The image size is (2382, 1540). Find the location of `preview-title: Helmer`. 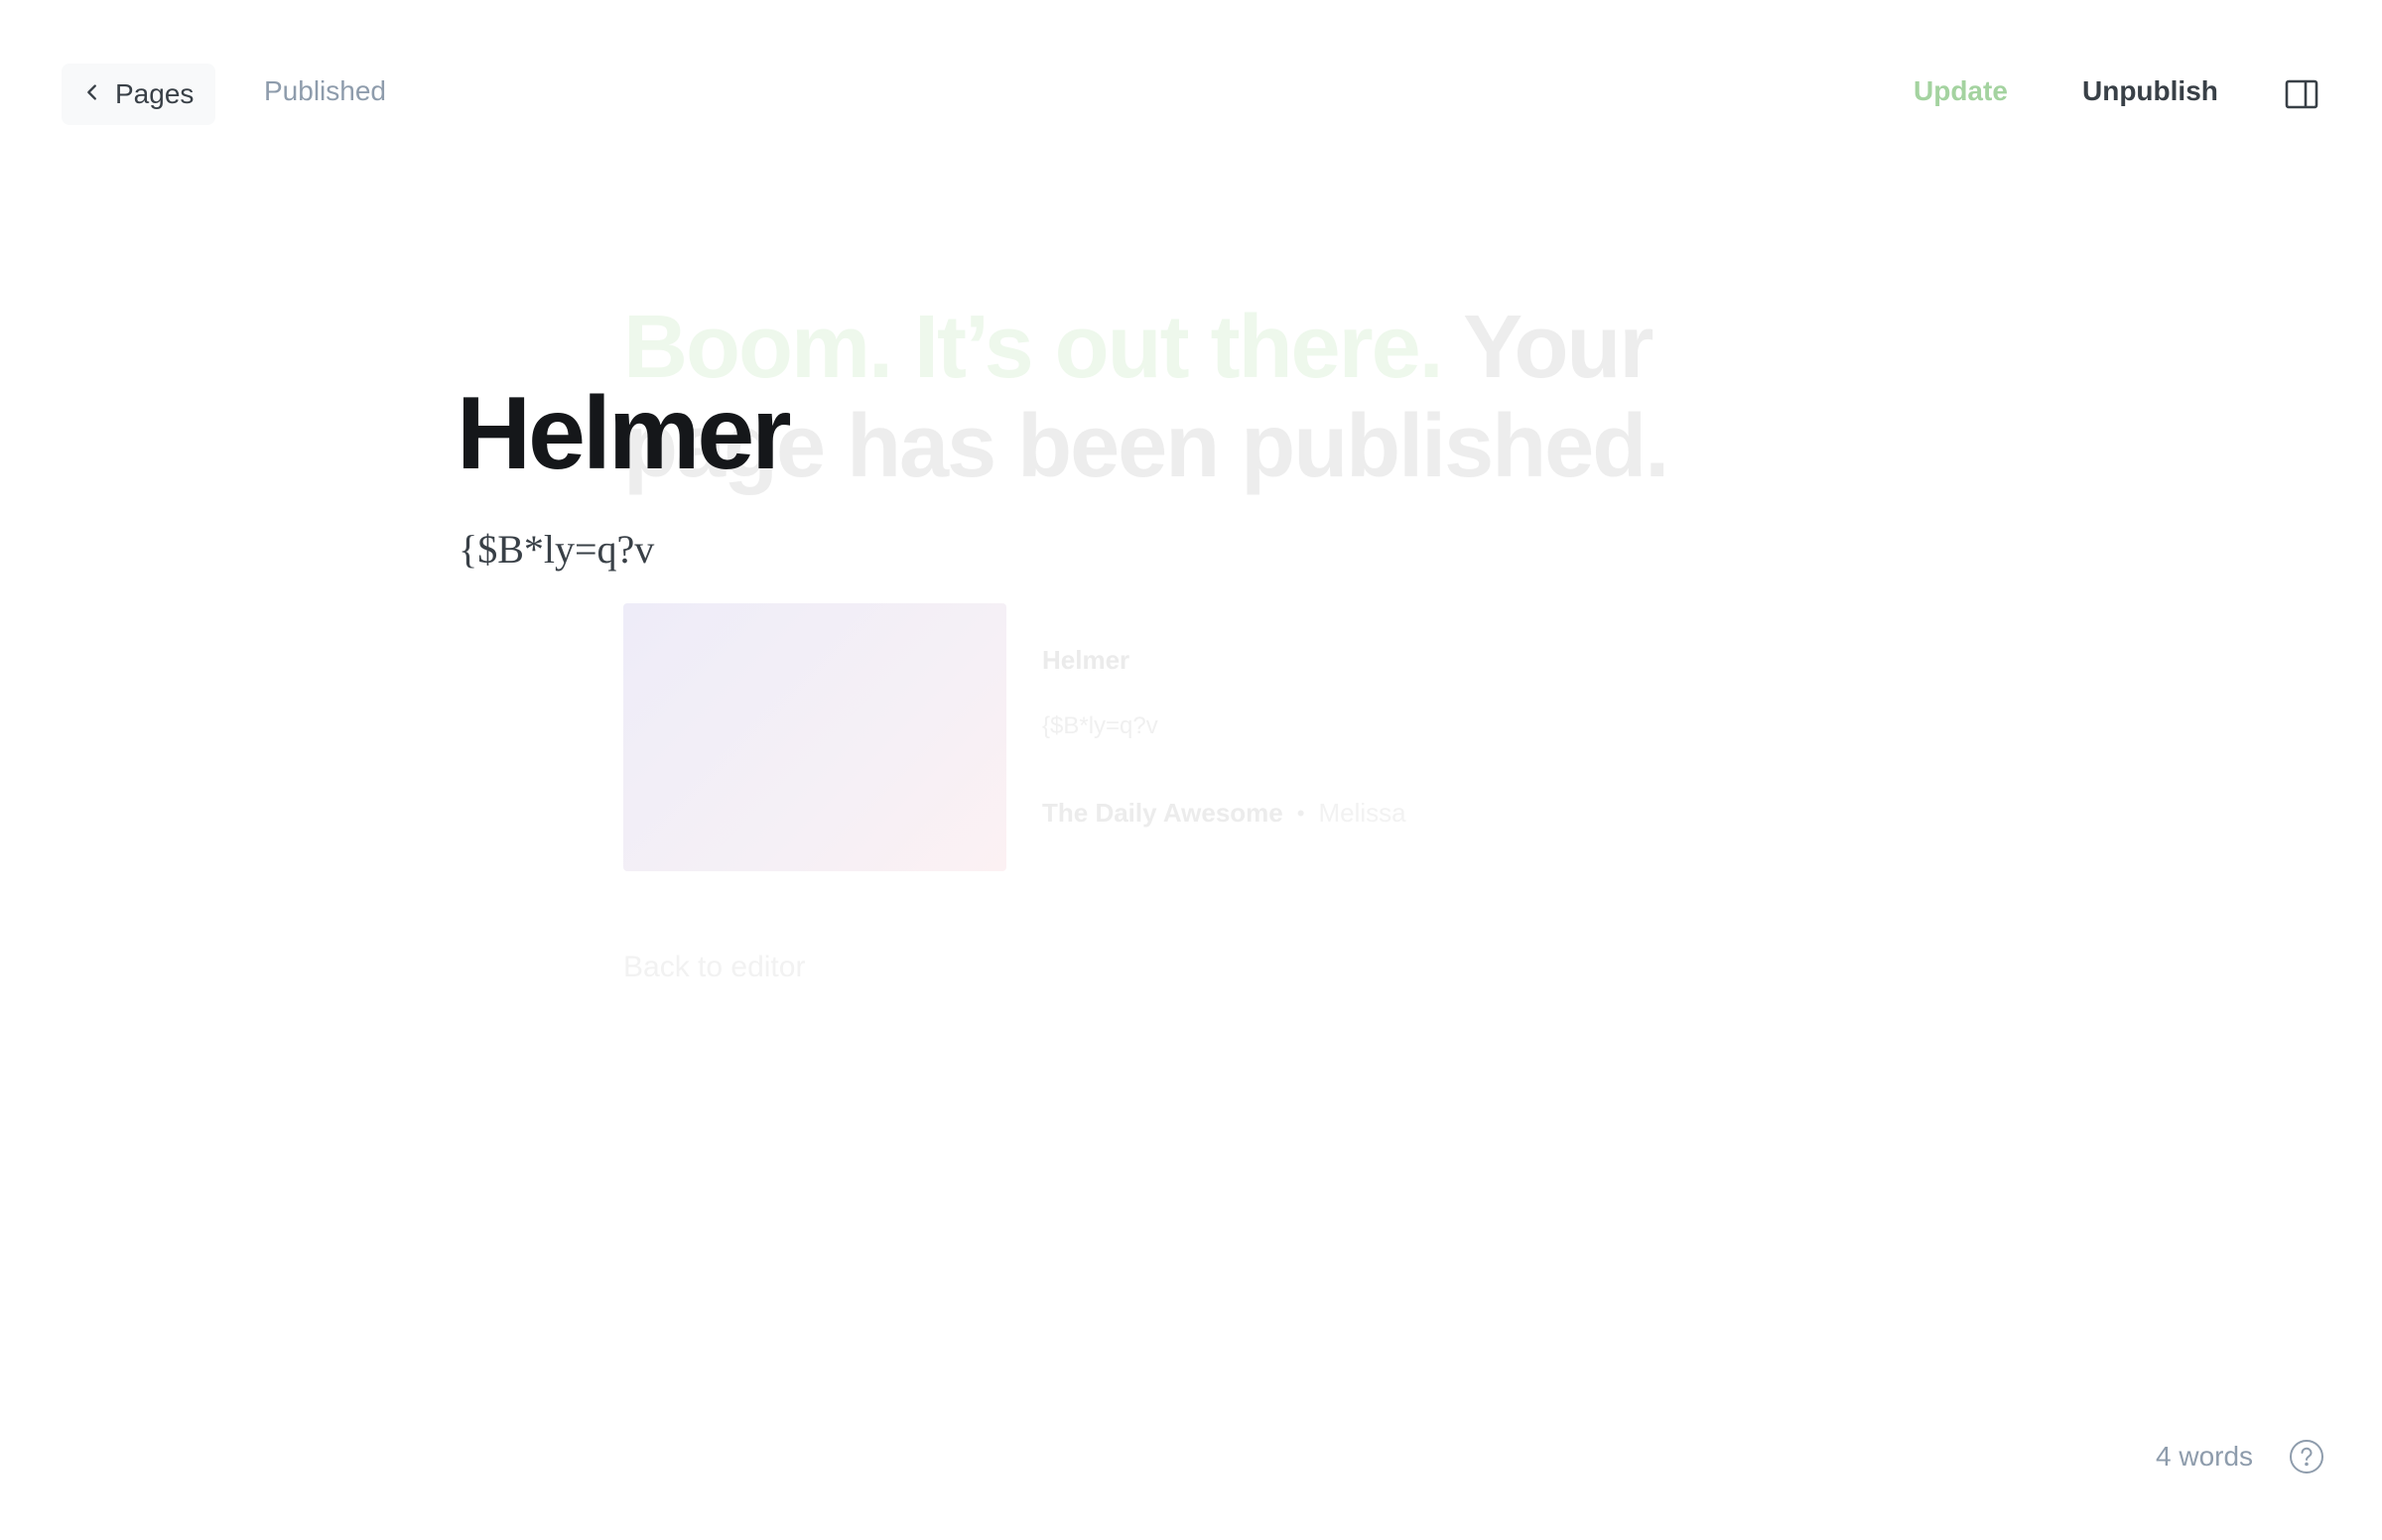

preview-title: Helmer is located at coordinates (1086, 660).